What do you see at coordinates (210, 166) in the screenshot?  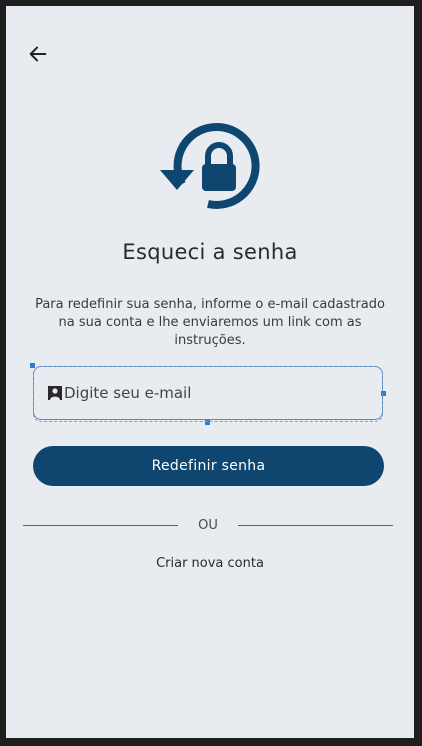 I see `lock-reset-icon` at bounding box center [210, 166].